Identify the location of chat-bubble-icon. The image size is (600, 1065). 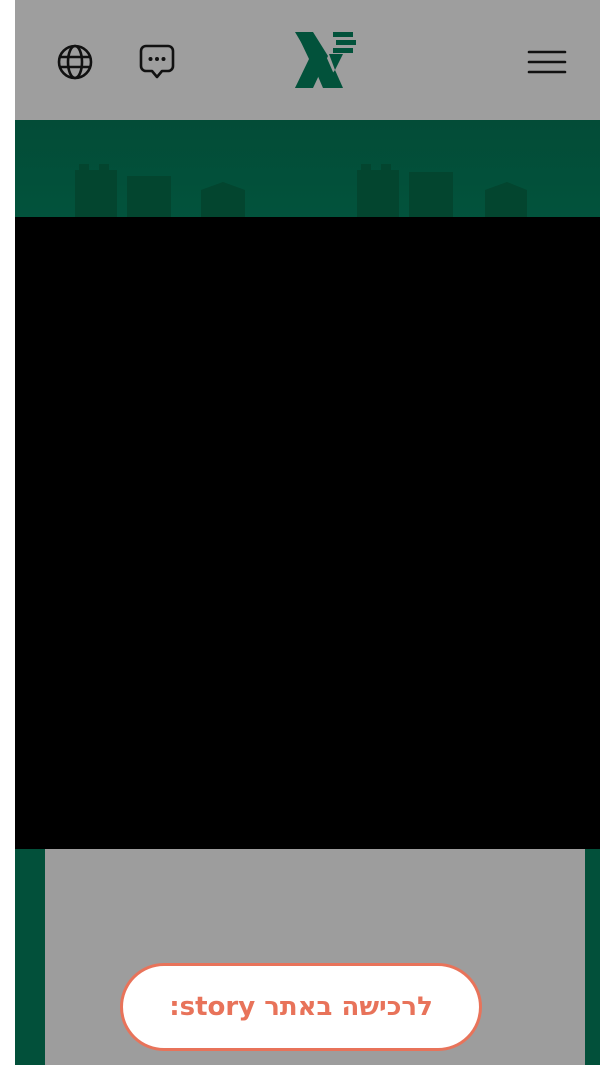
(157, 61).